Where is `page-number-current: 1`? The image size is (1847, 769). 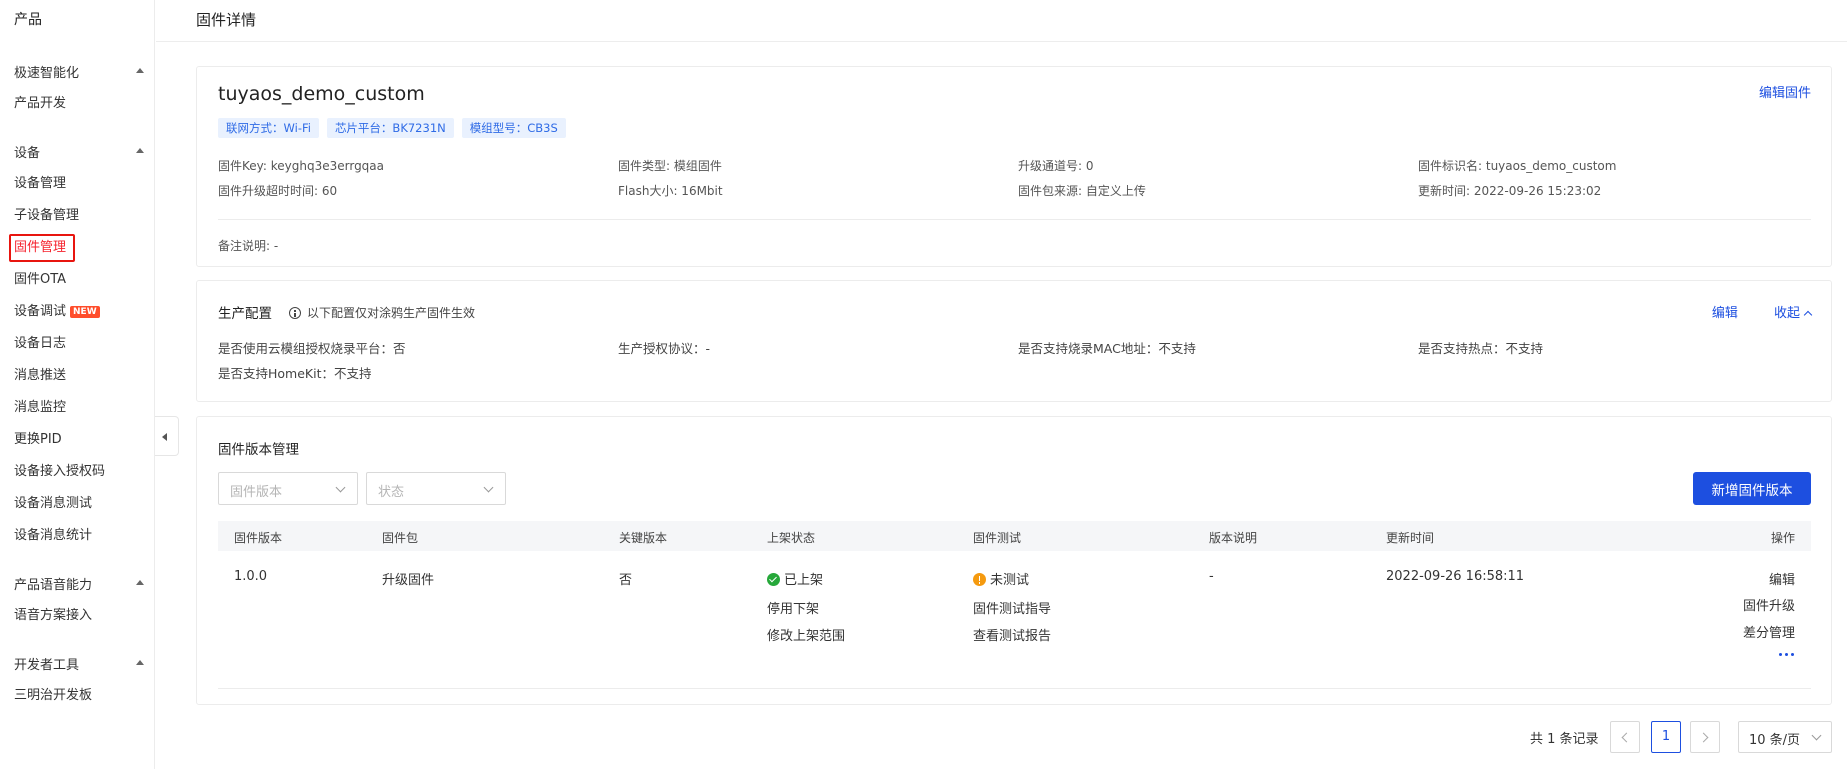 page-number-current: 1 is located at coordinates (1666, 737).